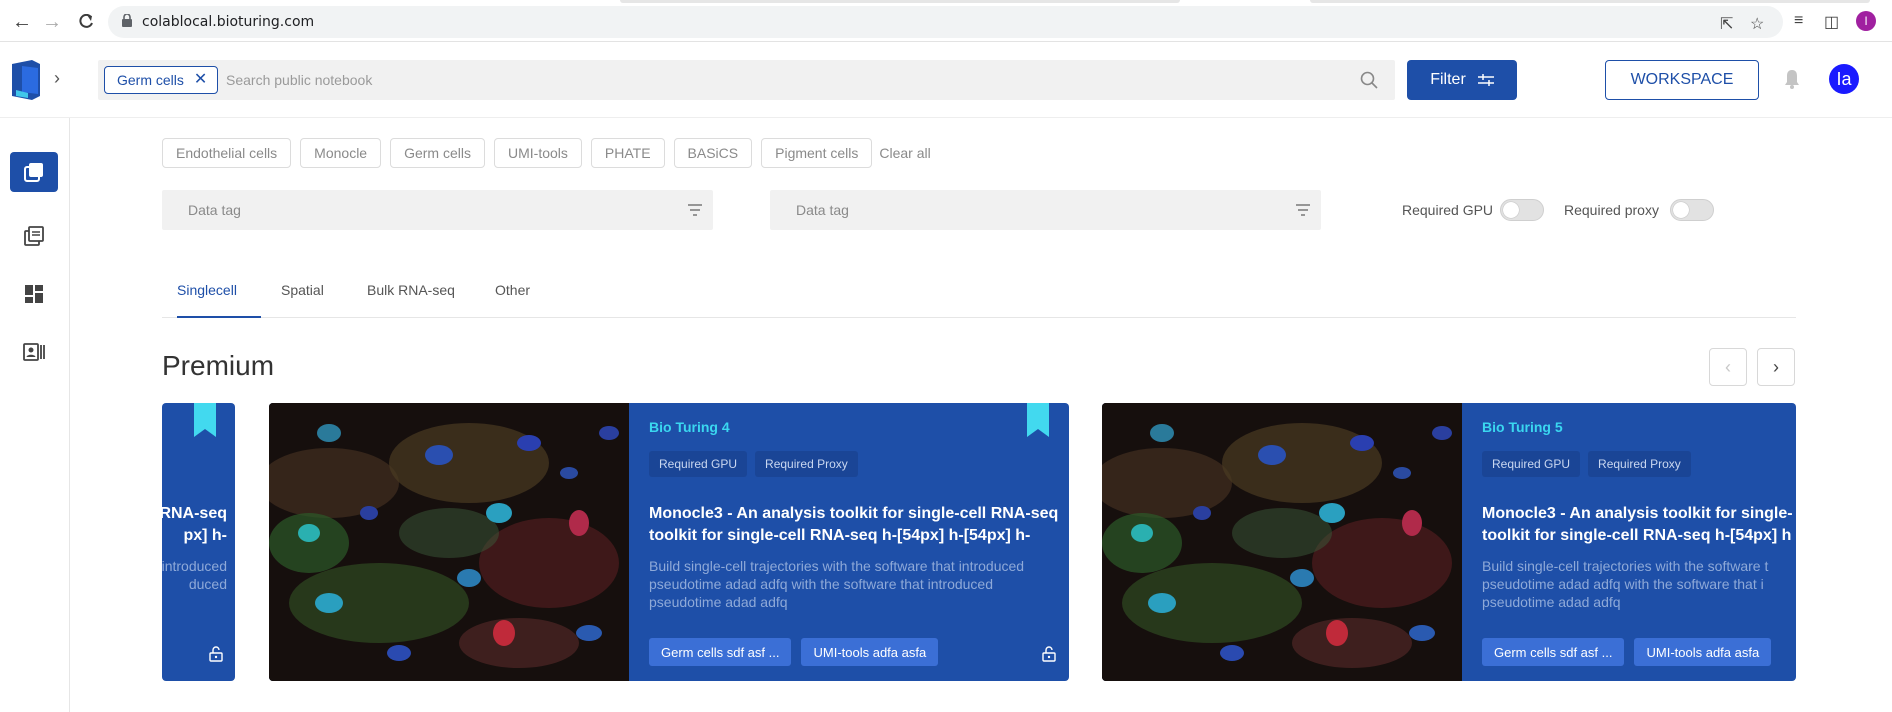 This screenshot has height=712, width=1892. I want to click on reading-list-icon: ≡, so click(1798, 21).